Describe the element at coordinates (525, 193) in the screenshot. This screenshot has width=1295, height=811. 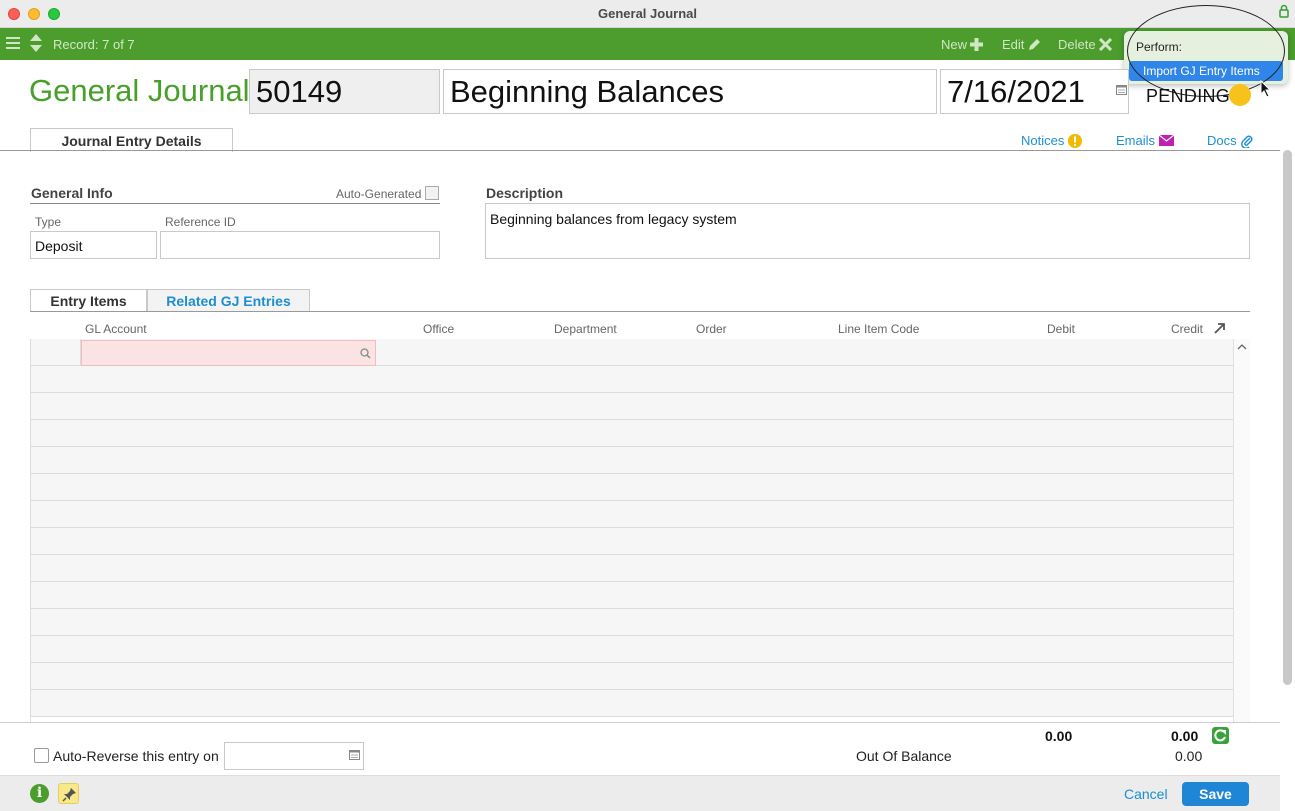
I see `description-heading: Description` at that location.